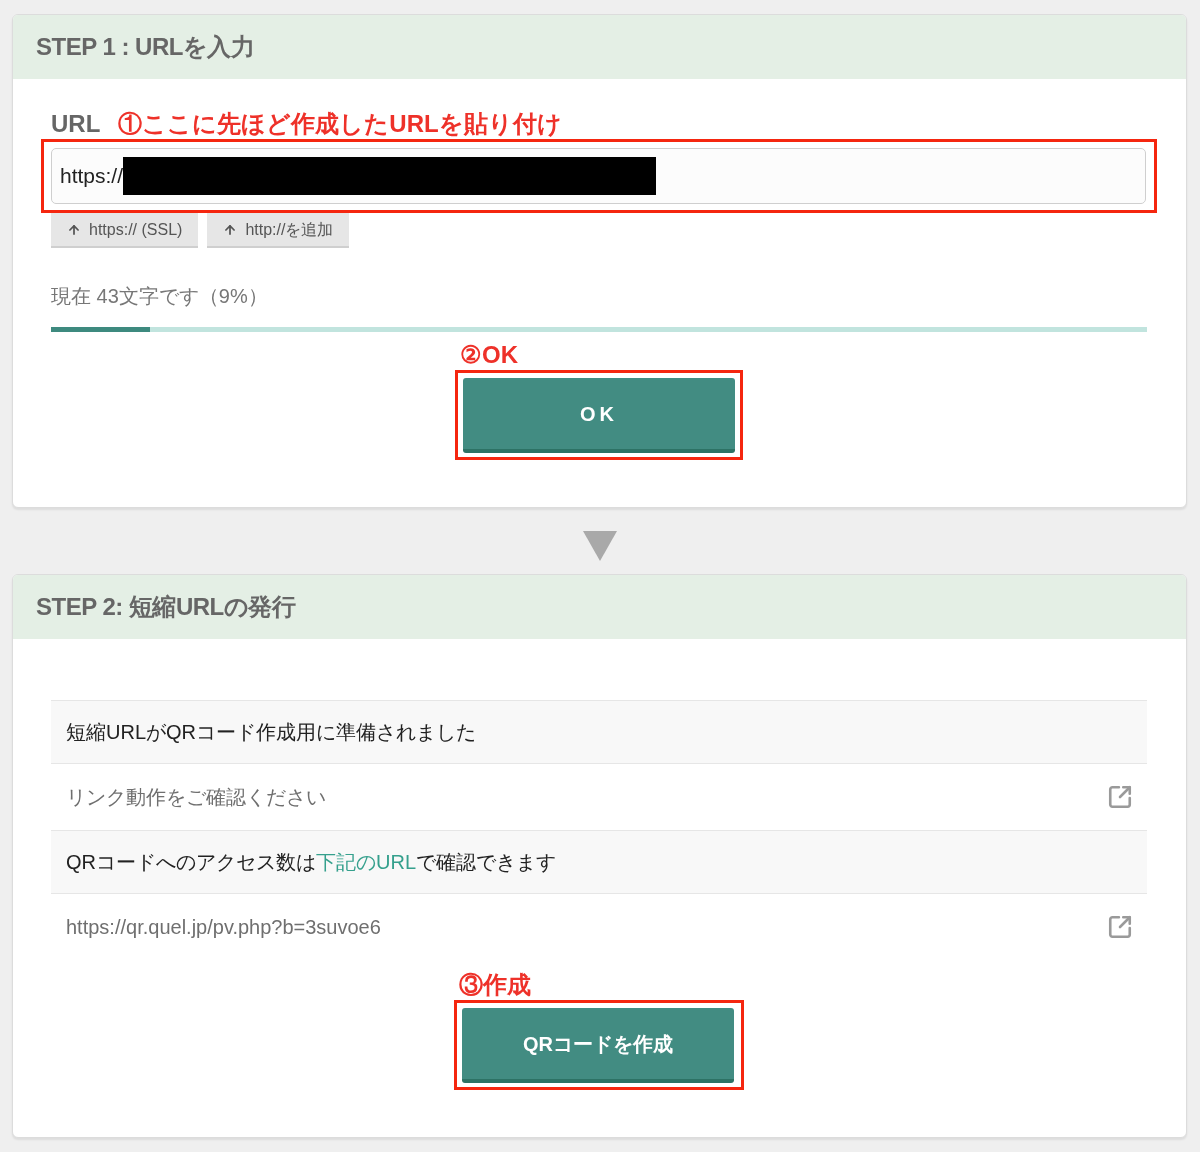 This screenshot has width=1200, height=1152. I want to click on down-triangle-icon, so click(599, 546).